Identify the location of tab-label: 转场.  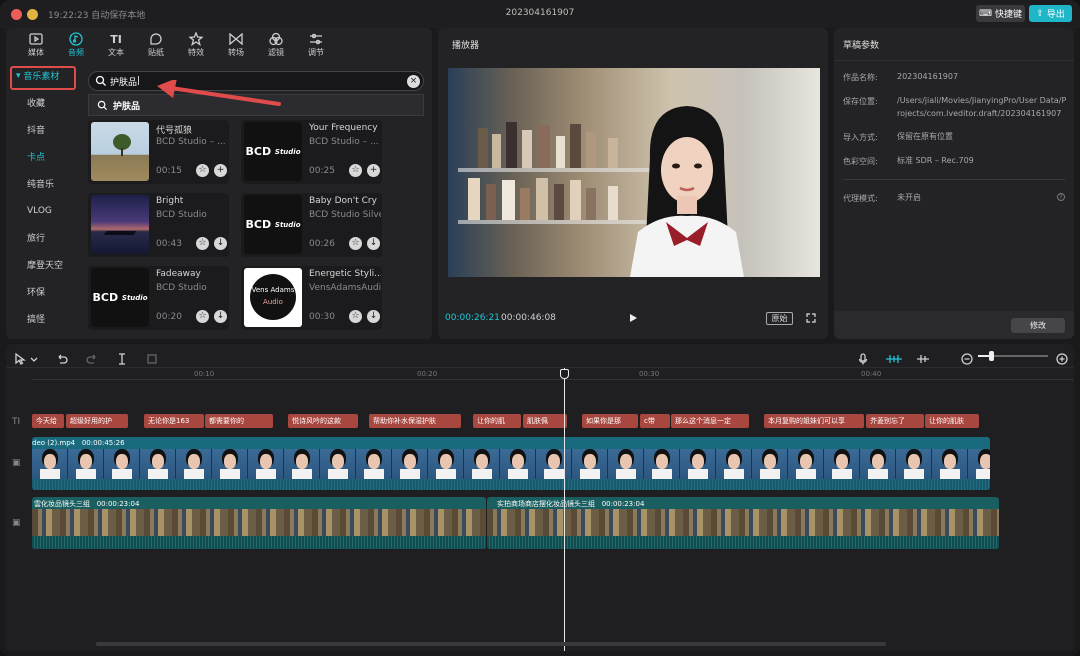
(236, 52).